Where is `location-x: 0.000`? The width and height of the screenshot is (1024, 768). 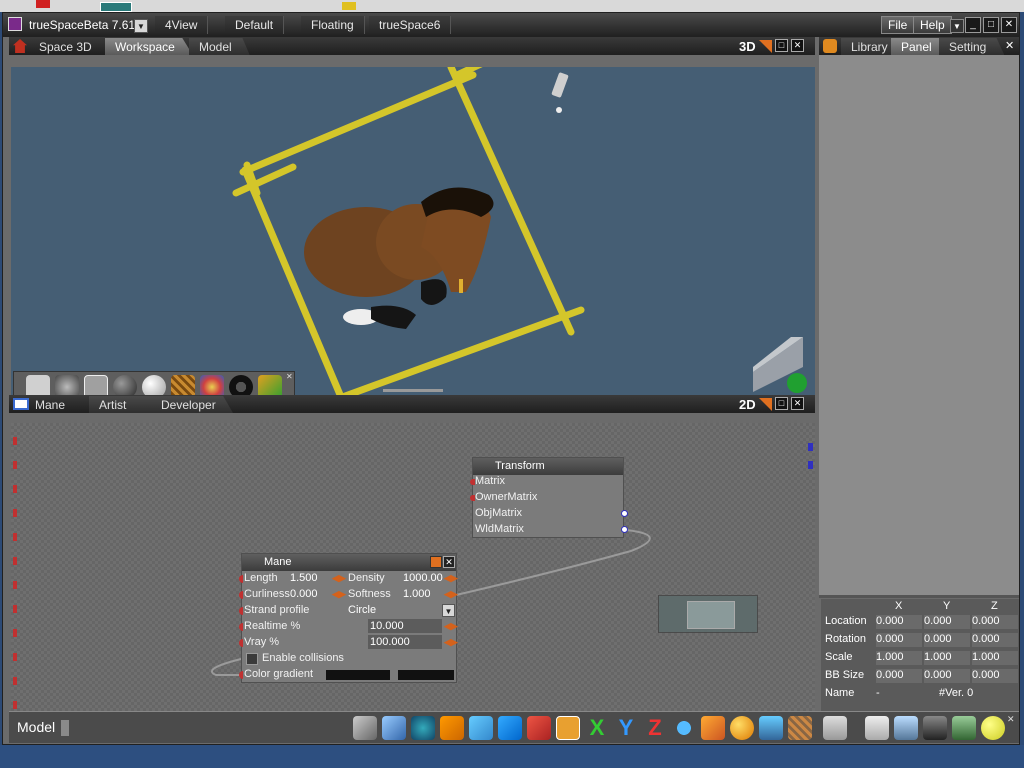
location-x: 0.000 is located at coordinates (899, 622).